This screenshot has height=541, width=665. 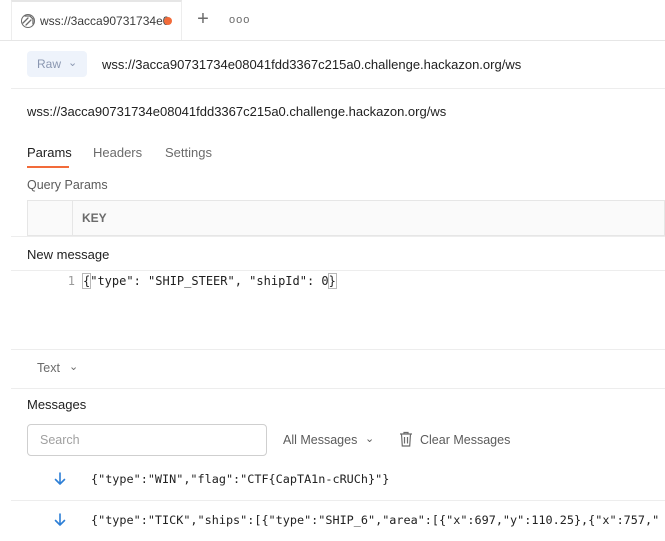 I want to click on tab-params: Params, so click(x=49, y=152).